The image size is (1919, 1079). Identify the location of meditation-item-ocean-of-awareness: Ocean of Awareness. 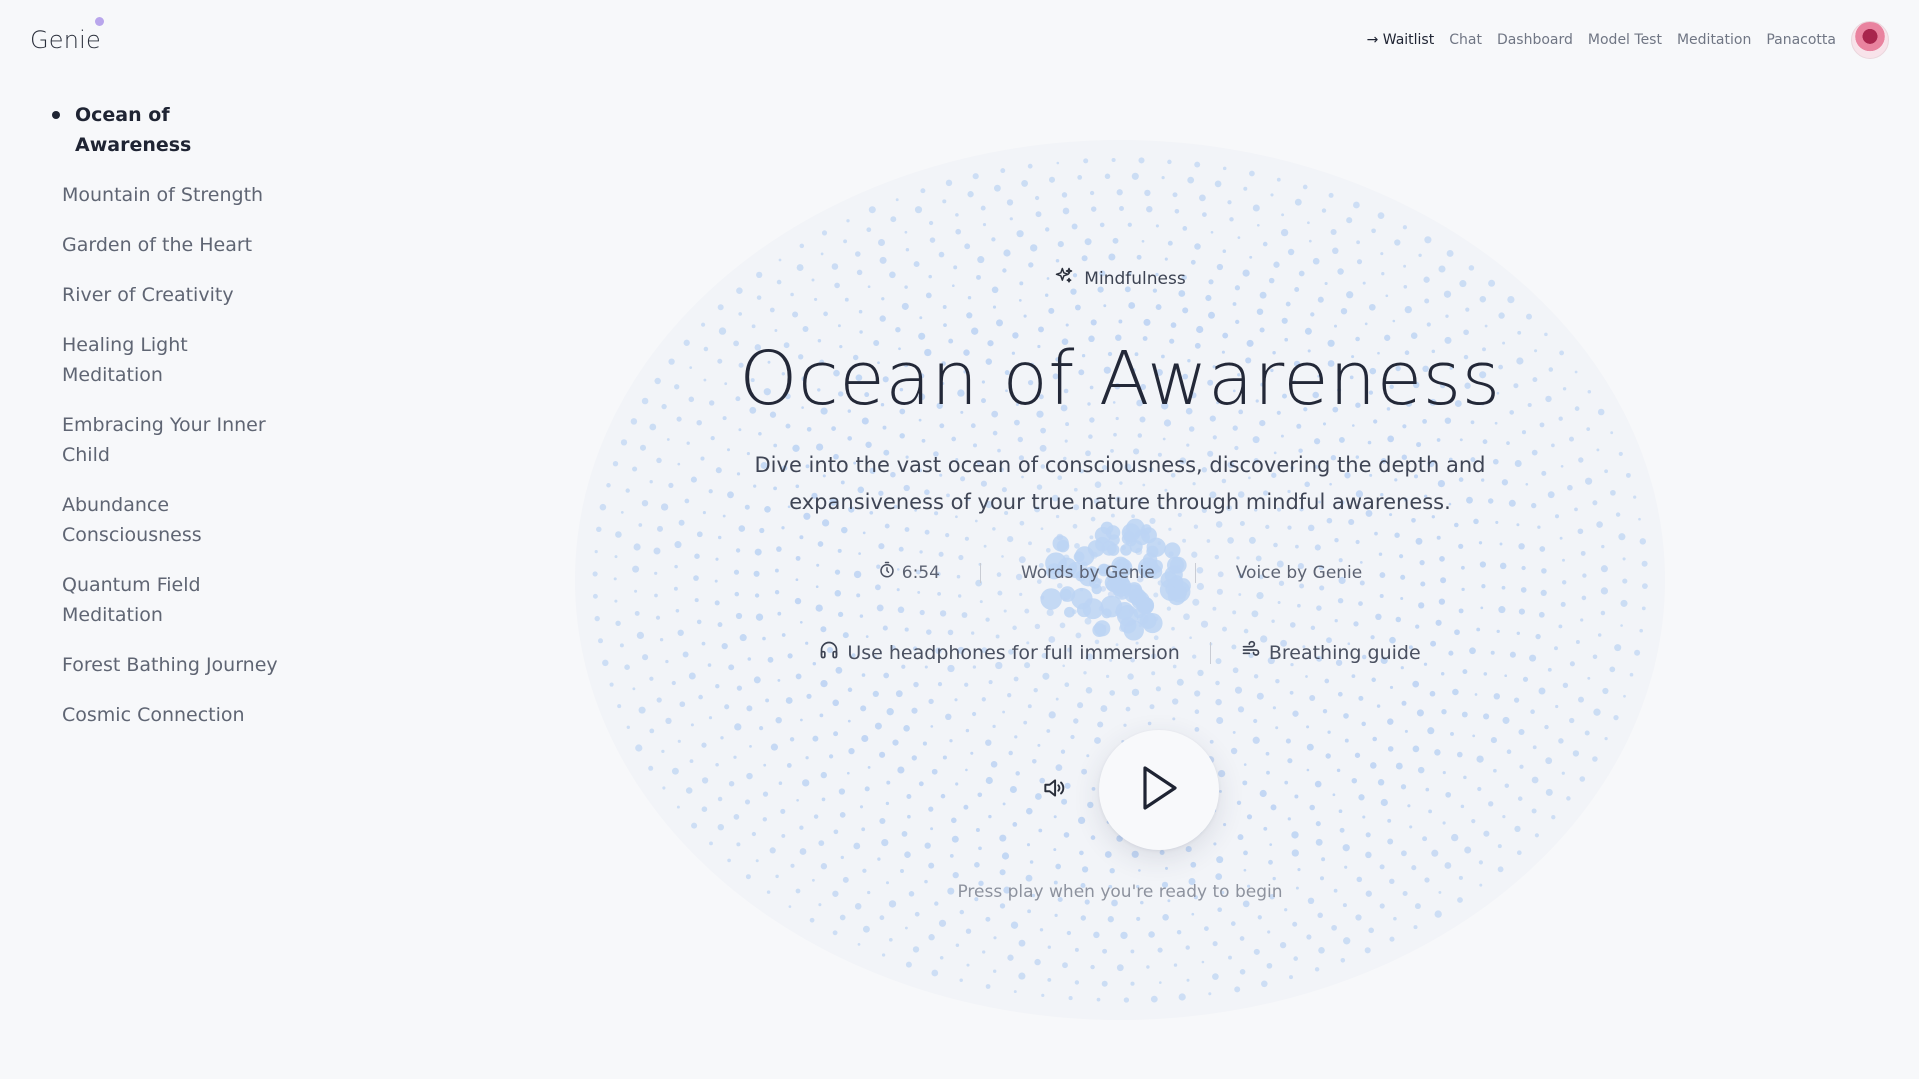
(172, 130).